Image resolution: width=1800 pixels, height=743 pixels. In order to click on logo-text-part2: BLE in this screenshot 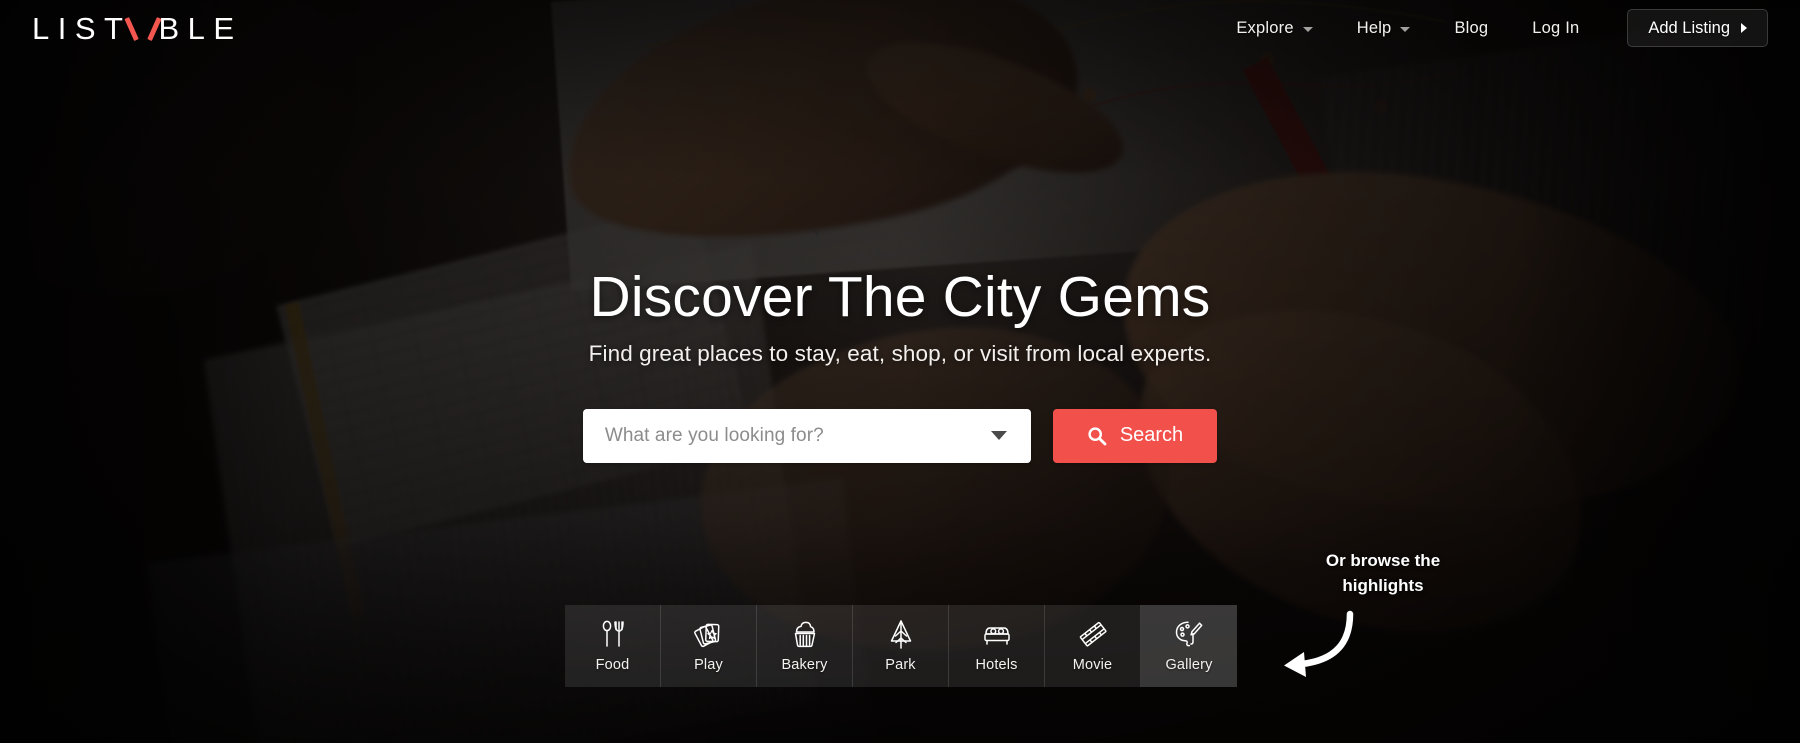, I will do `click(200, 28)`.